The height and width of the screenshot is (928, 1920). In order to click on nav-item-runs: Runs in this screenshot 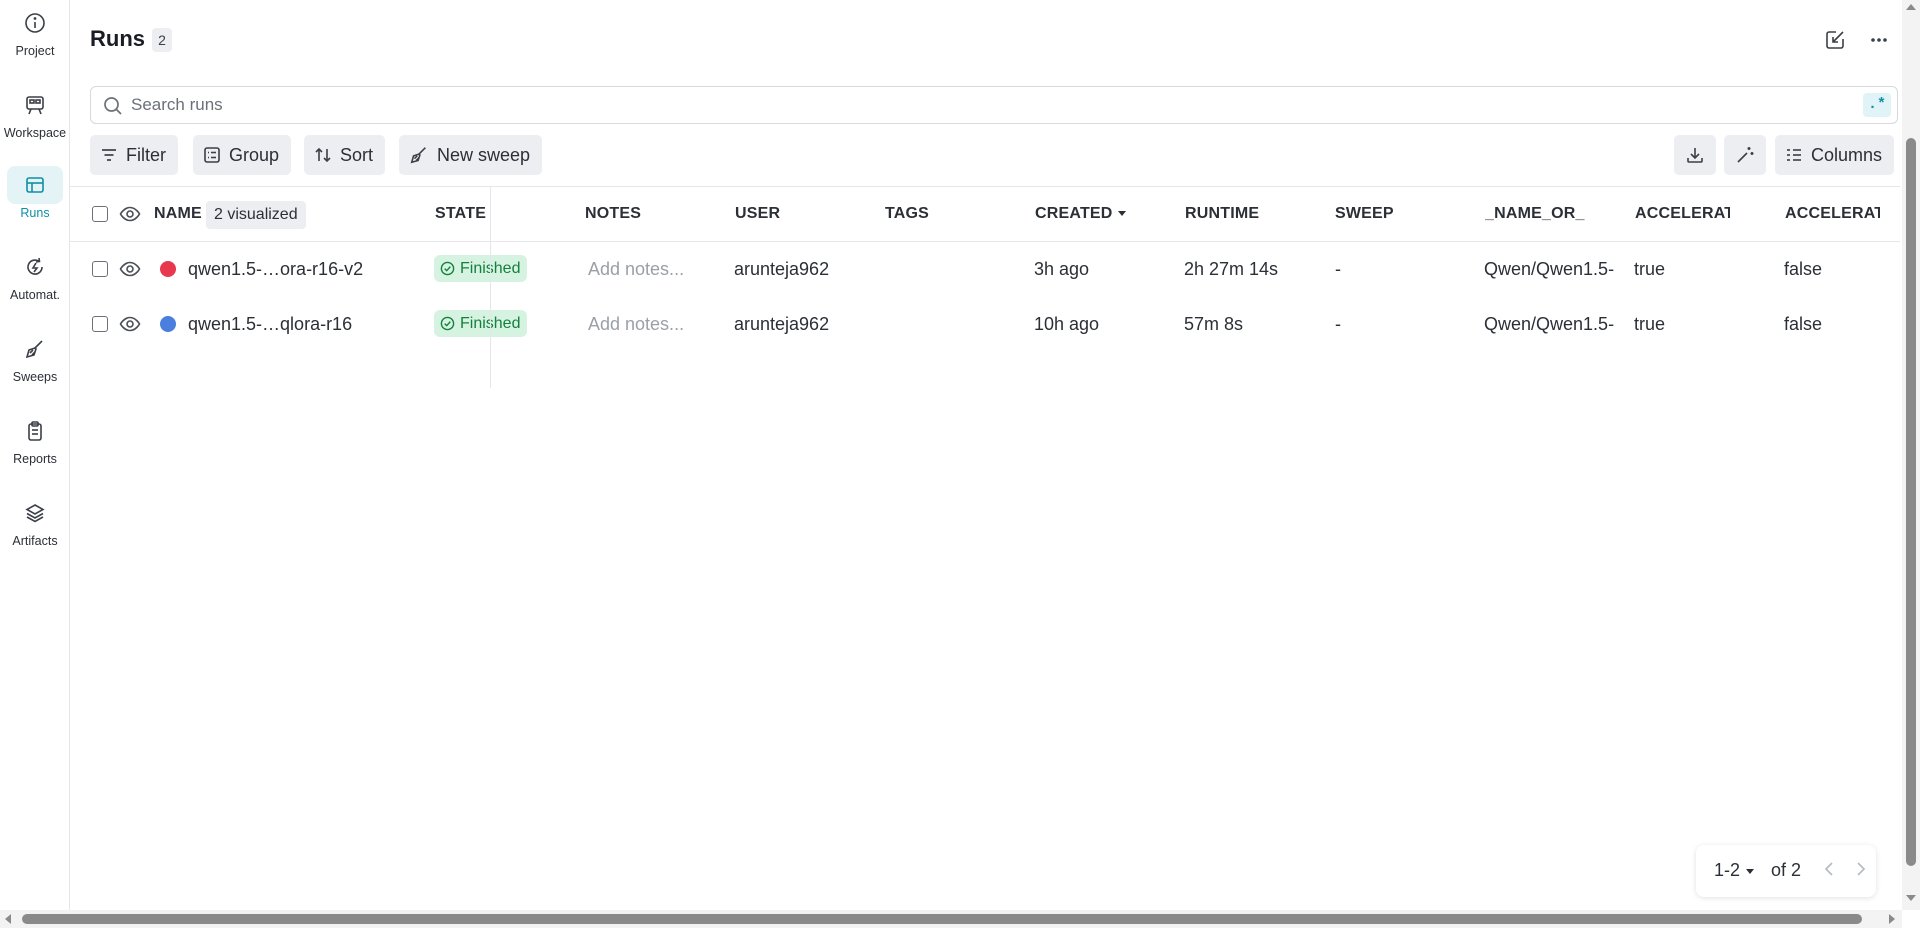, I will do `click(35, 202)`.